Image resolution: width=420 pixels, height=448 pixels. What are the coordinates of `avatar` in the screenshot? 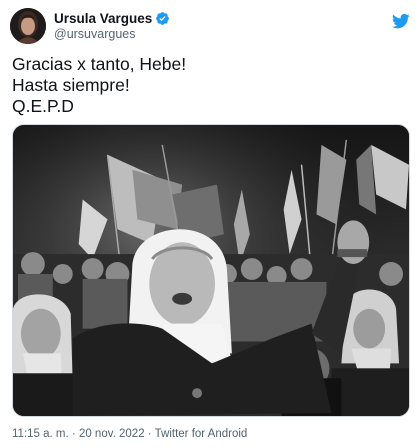 It's located at (28, 26).